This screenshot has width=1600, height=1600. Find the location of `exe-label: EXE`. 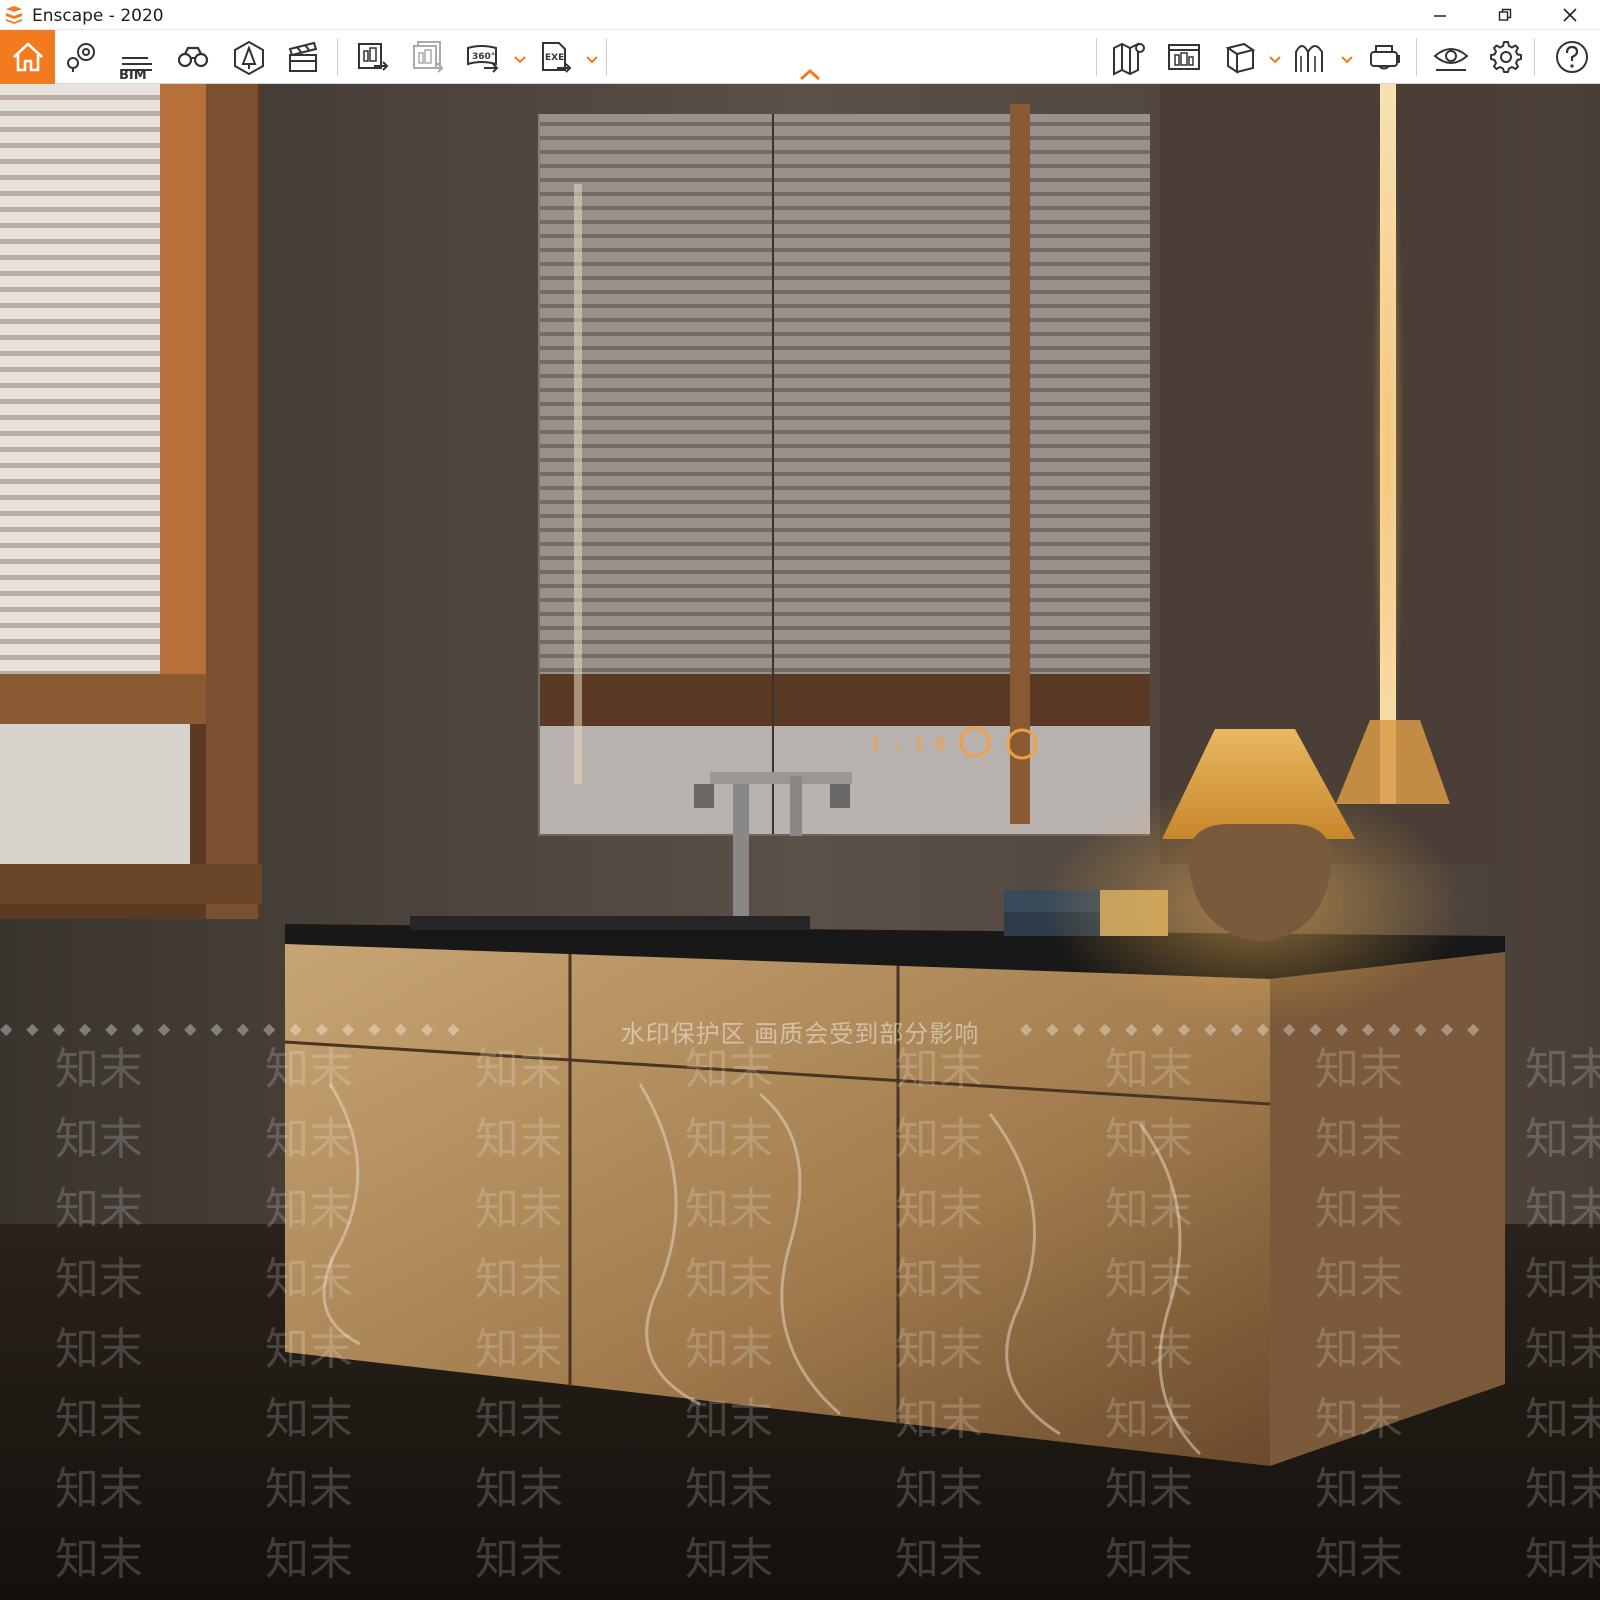

exe-label: EXE is located at coordinates (554, 58).